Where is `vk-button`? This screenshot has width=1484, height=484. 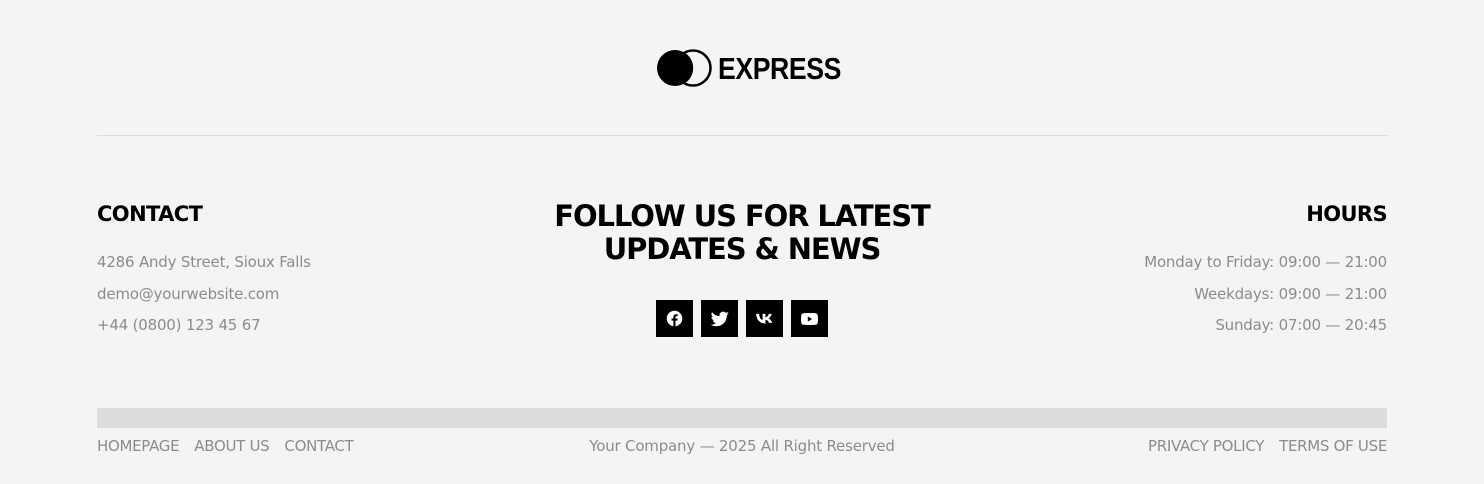
vk-button is located at coordinates (764, 318).